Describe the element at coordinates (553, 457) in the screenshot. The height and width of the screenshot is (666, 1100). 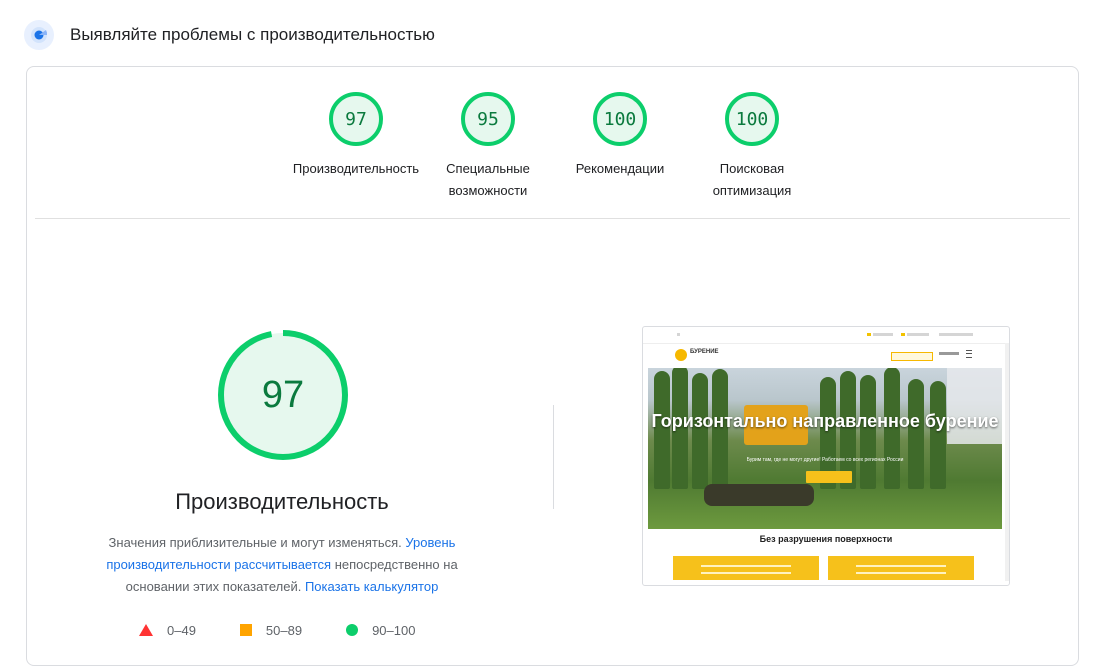
I see `vertical-divider` at that location.